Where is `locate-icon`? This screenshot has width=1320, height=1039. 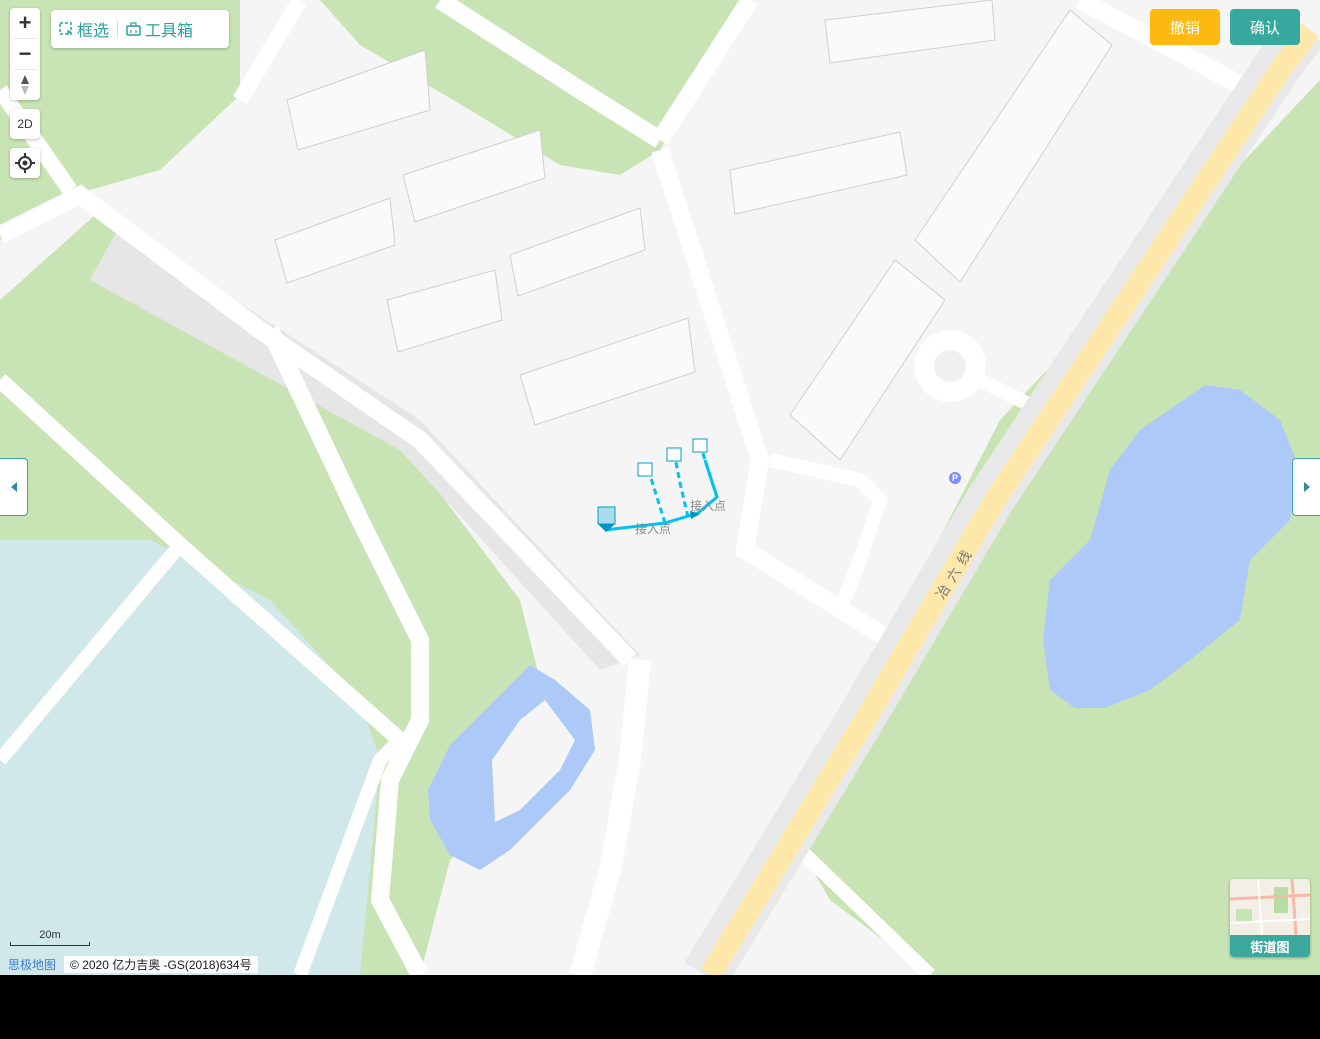 locate-icon is located at coordinates (25, 163).